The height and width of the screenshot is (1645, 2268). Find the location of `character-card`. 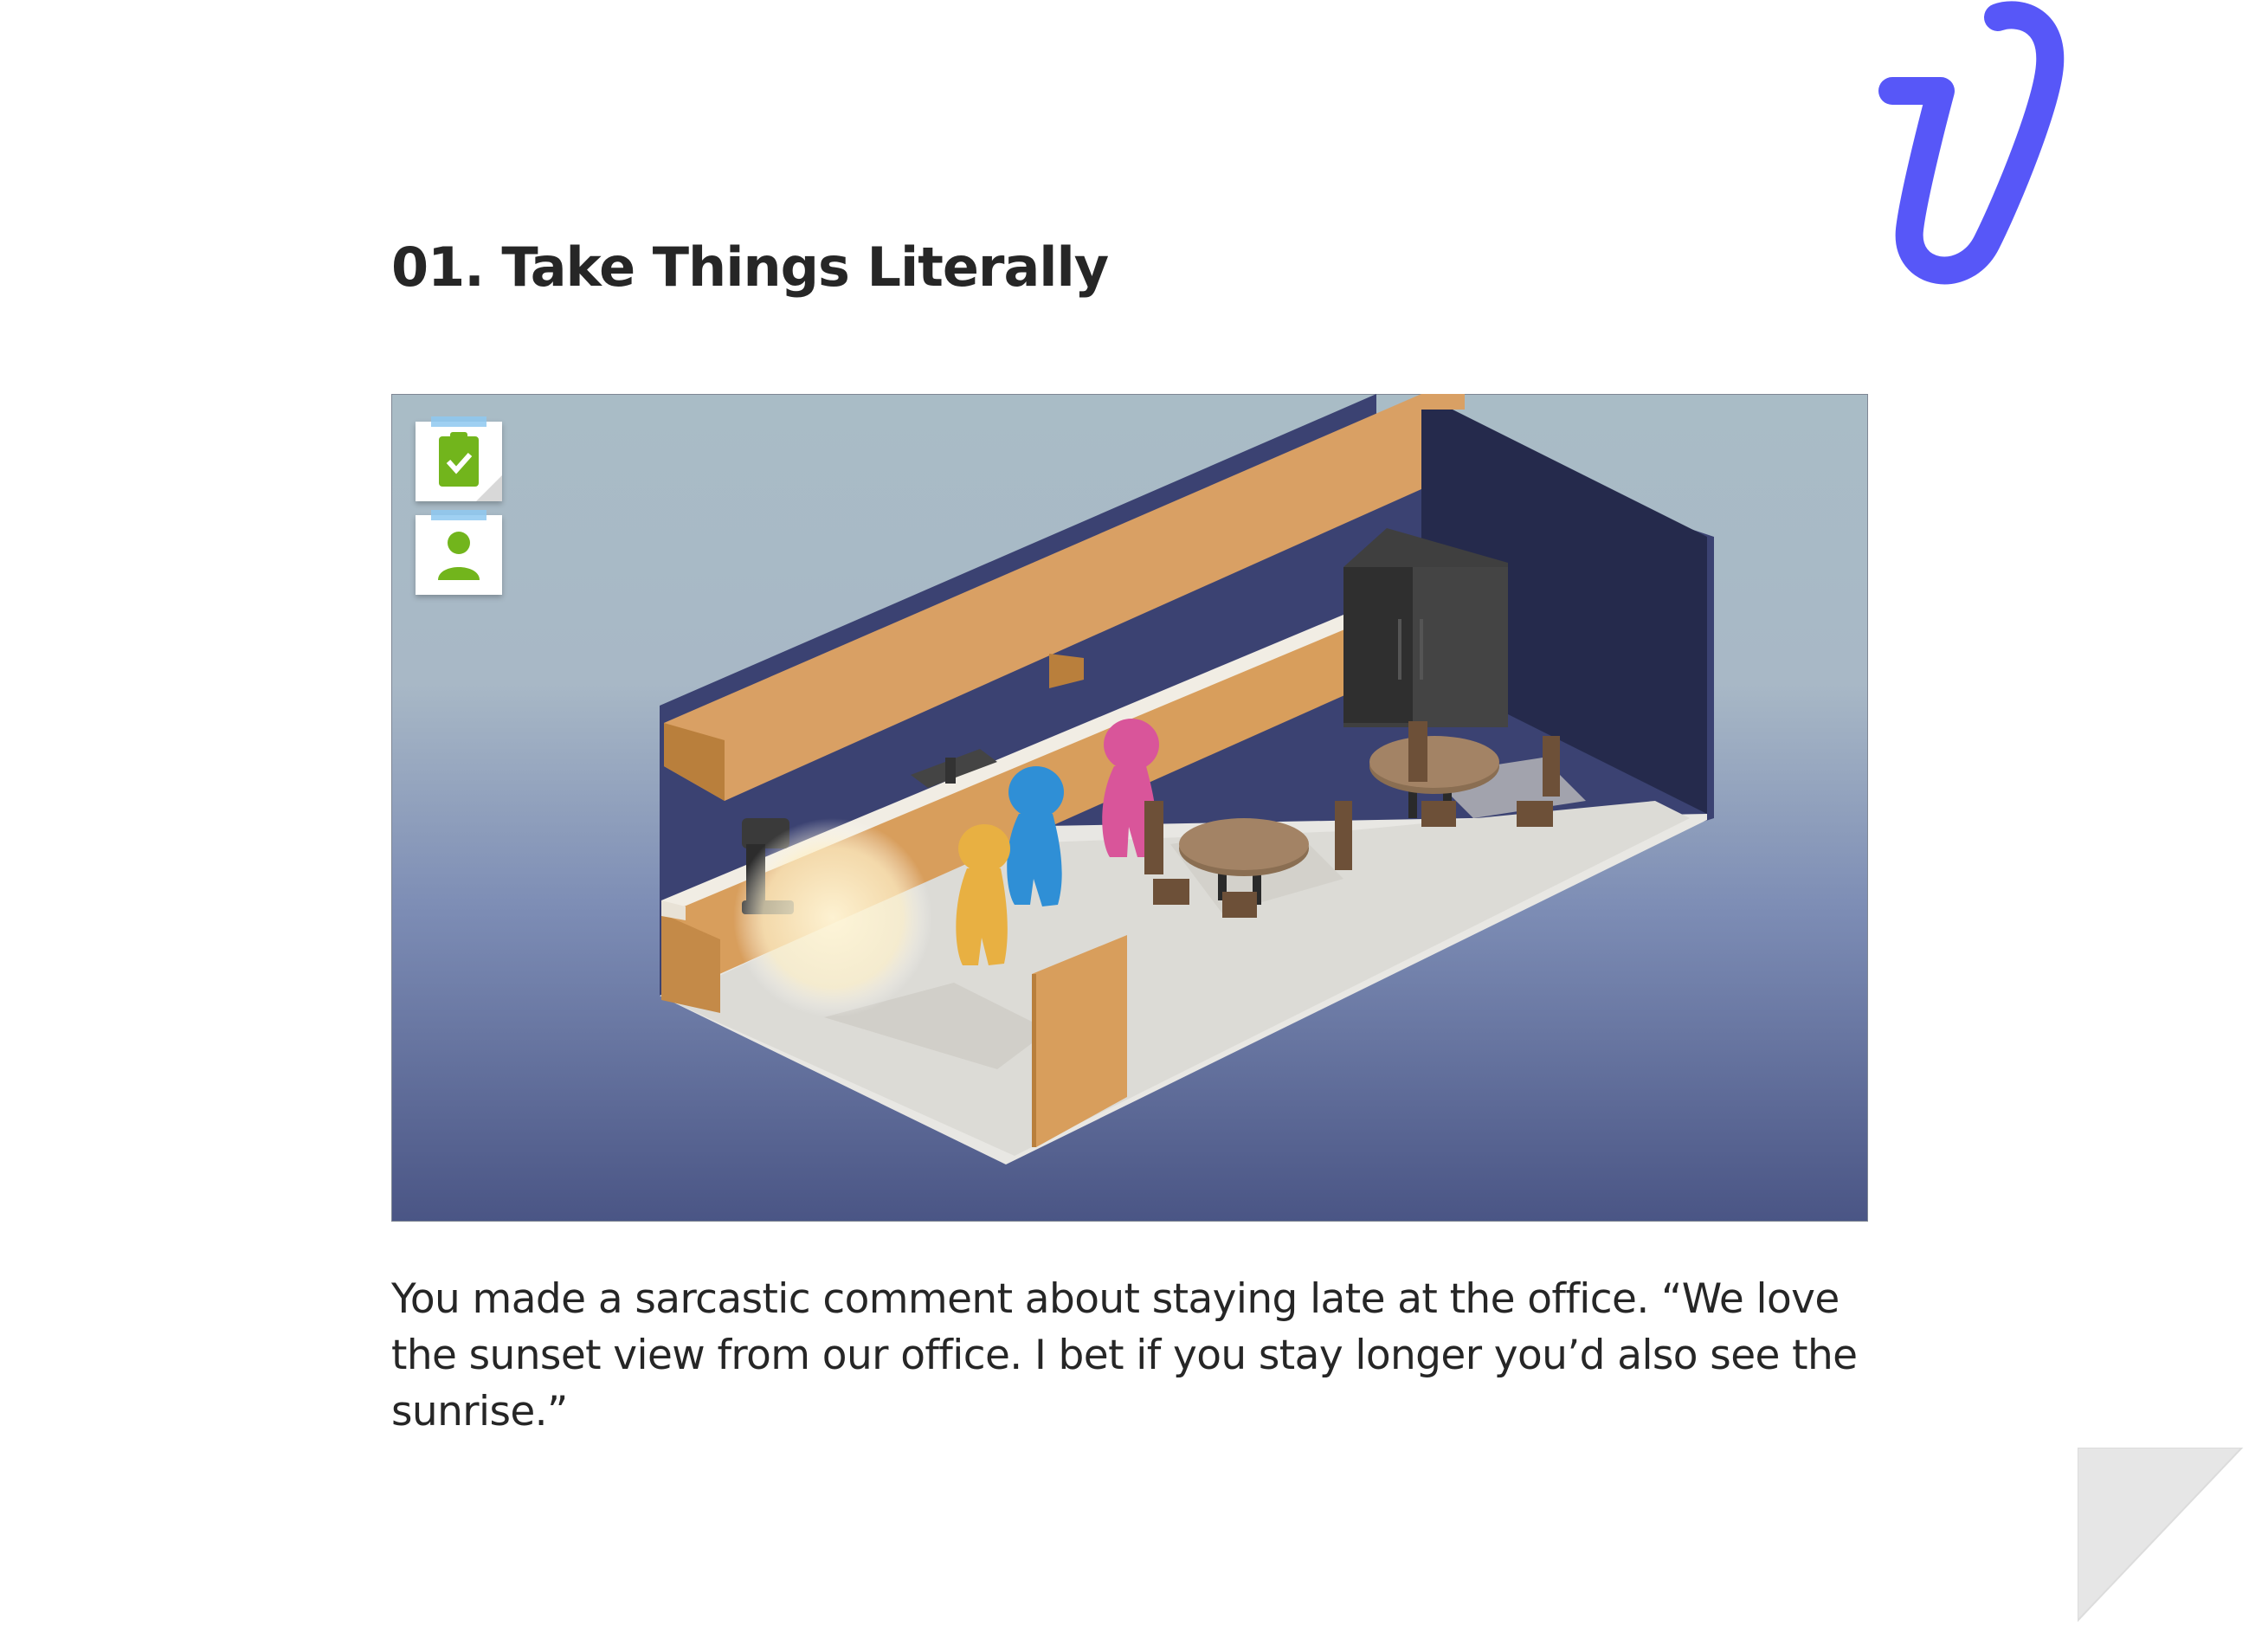

character-card is located at coordinates (459, 553).